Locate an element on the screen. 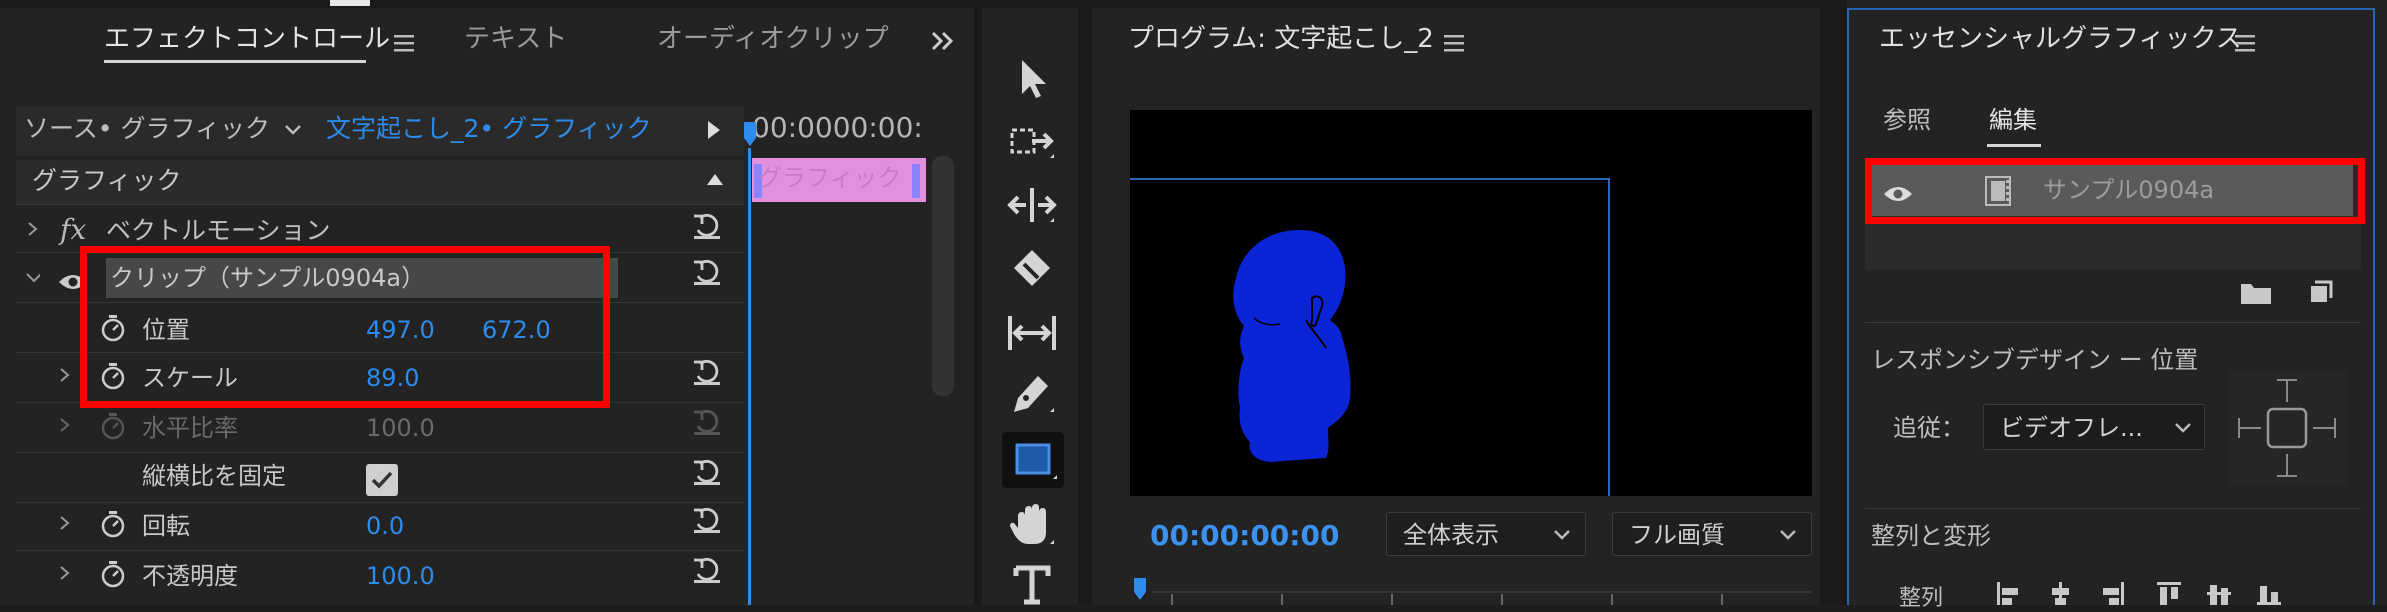 The width and height of the screenshot is (2387, 612). clip-handle-right is located at coordinates (916, 181).